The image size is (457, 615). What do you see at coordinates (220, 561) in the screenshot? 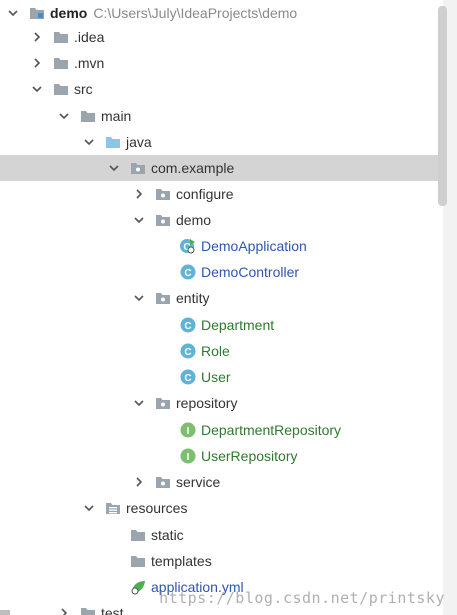
I see `tree-row-templates: templates` at bounding box center [220, 561].